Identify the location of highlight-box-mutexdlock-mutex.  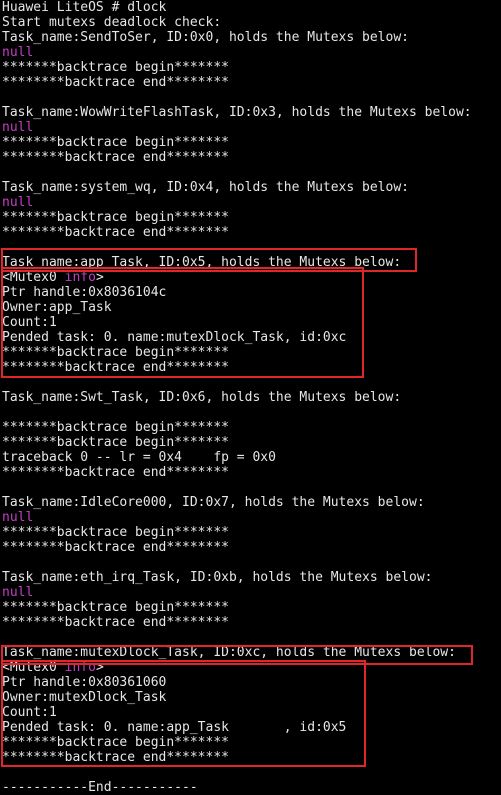
(183, 713).